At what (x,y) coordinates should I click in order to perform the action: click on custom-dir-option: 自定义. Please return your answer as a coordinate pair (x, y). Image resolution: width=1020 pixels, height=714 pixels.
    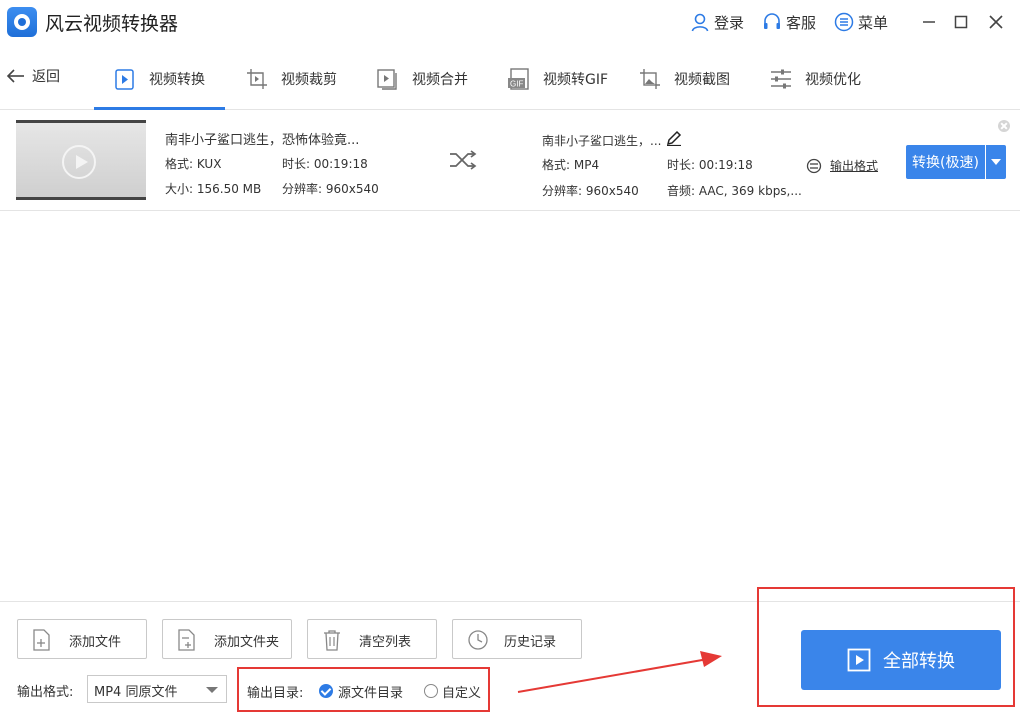
    Looking at the image, I should click on (461, 691).